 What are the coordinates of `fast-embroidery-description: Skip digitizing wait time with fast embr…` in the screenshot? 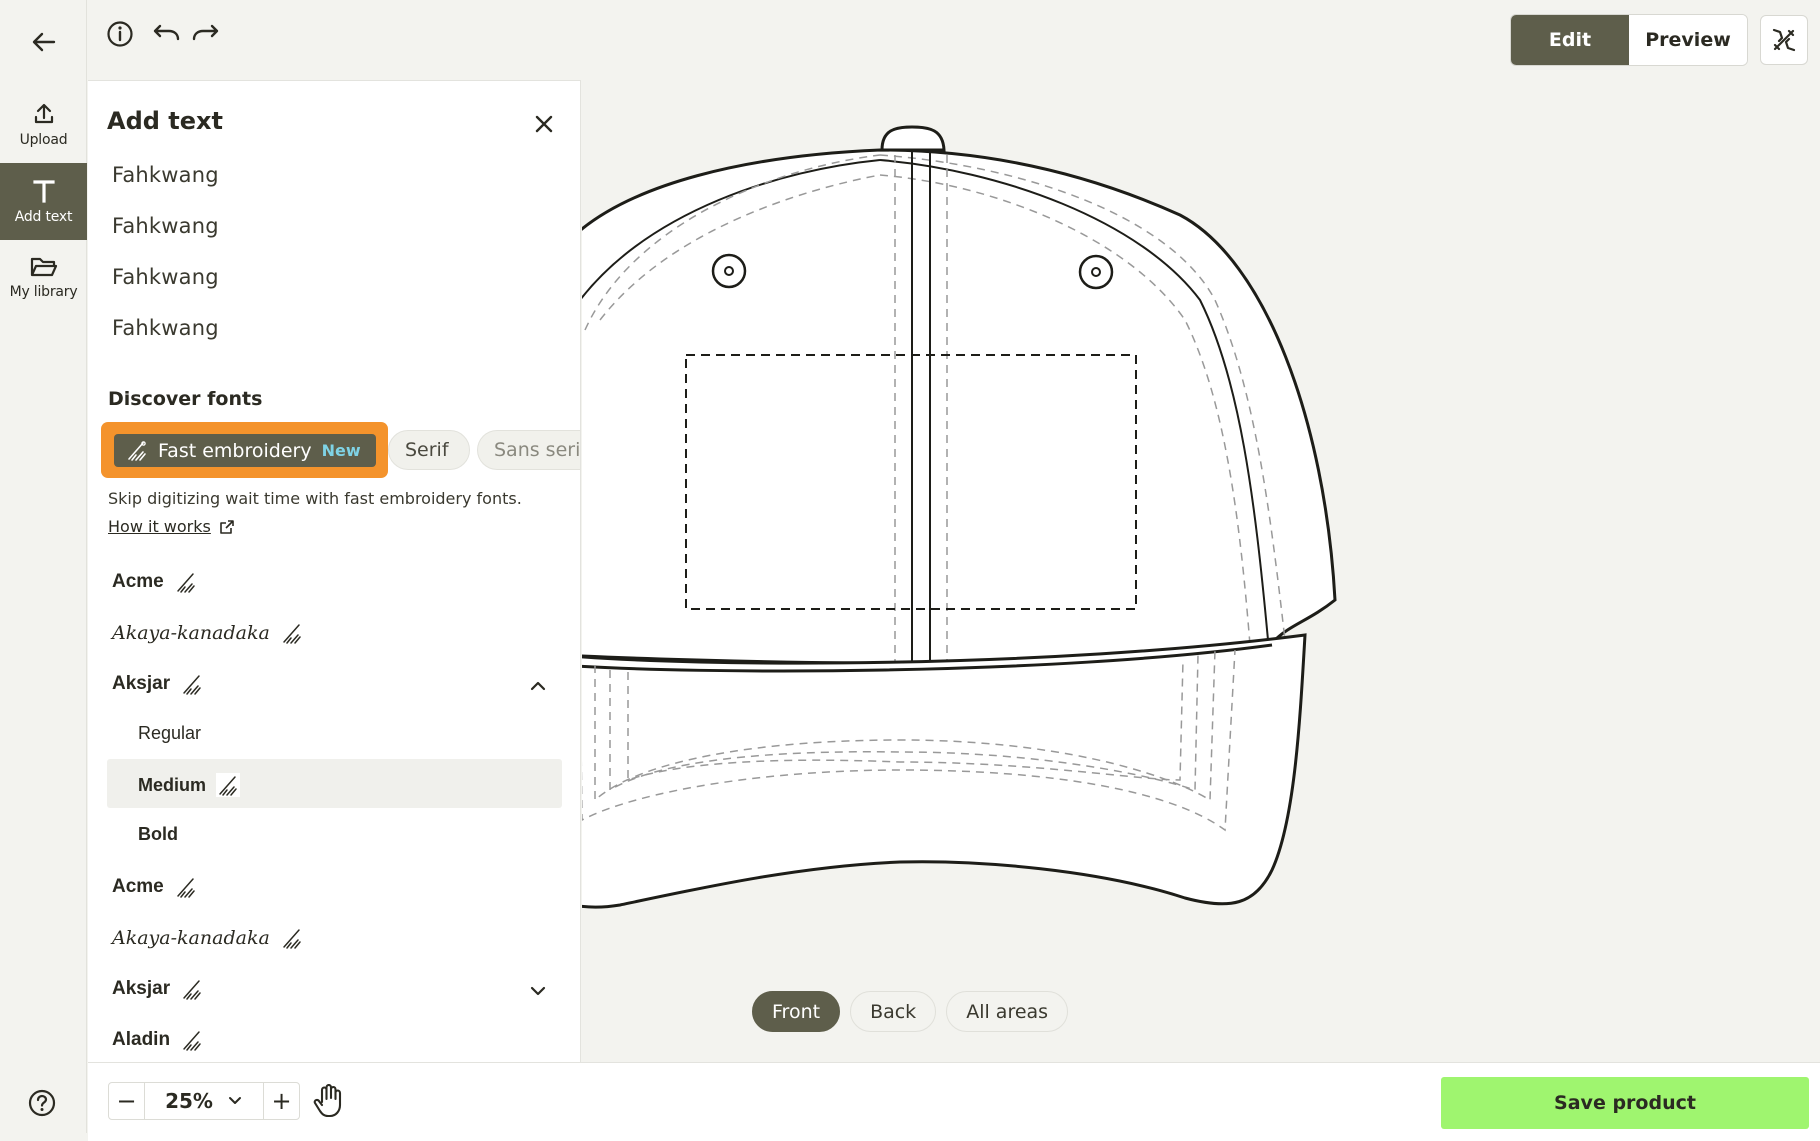 It's located at (315, 498).